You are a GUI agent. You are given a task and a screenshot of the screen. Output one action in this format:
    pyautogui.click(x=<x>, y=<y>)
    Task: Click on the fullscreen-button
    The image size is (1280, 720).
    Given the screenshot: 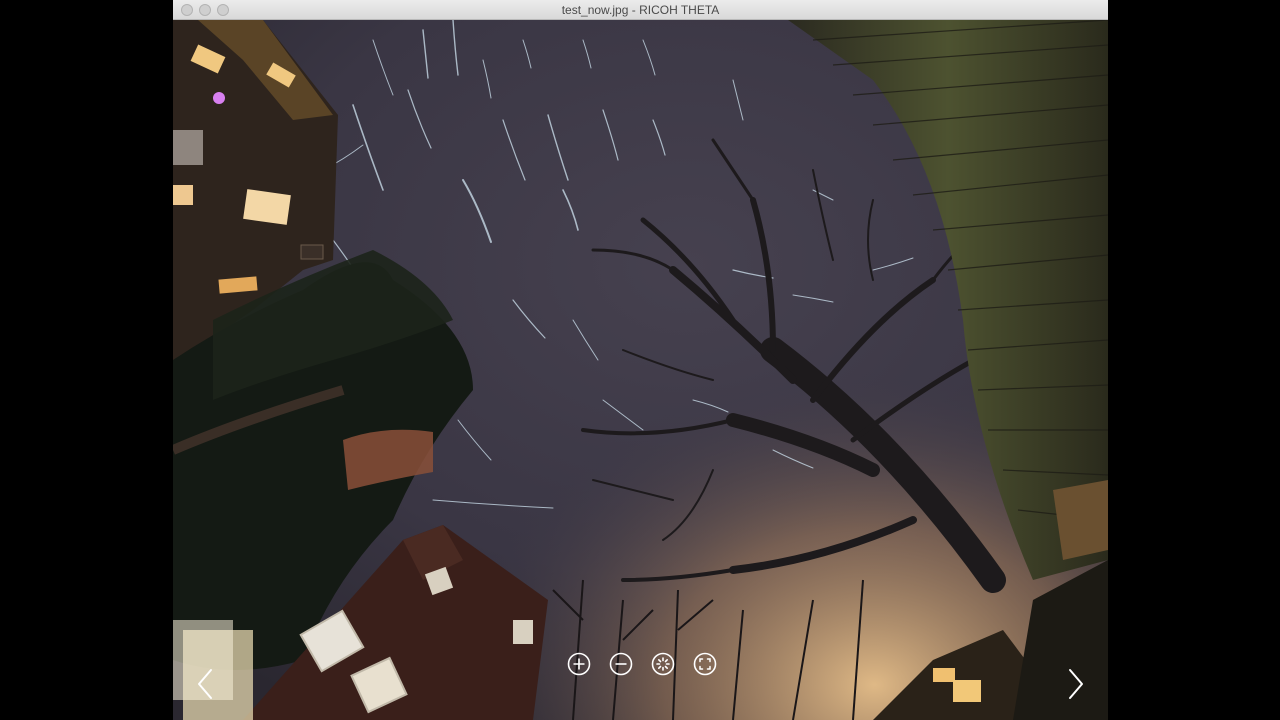 What is the action you would take?
    pyautogui.click(x=705, y=664)
    